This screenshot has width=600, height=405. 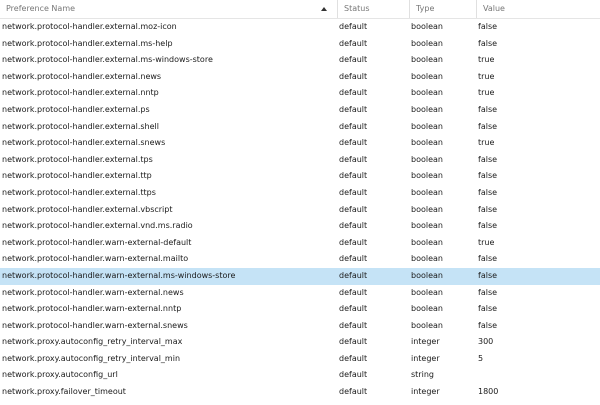 What do you see at coordinates (84, 143) in the screenshot?
I see `cell-name: network.protocol-handler.external.snews` at bounding box center [84, 143].